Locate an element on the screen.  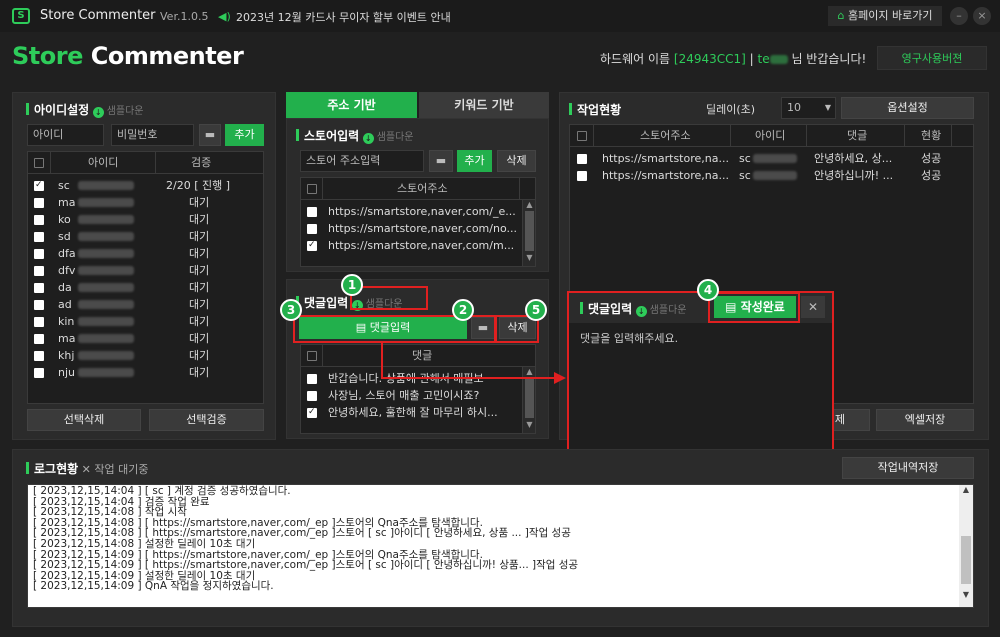
callout-number-4: 4 is located at coordinates (708, 290).